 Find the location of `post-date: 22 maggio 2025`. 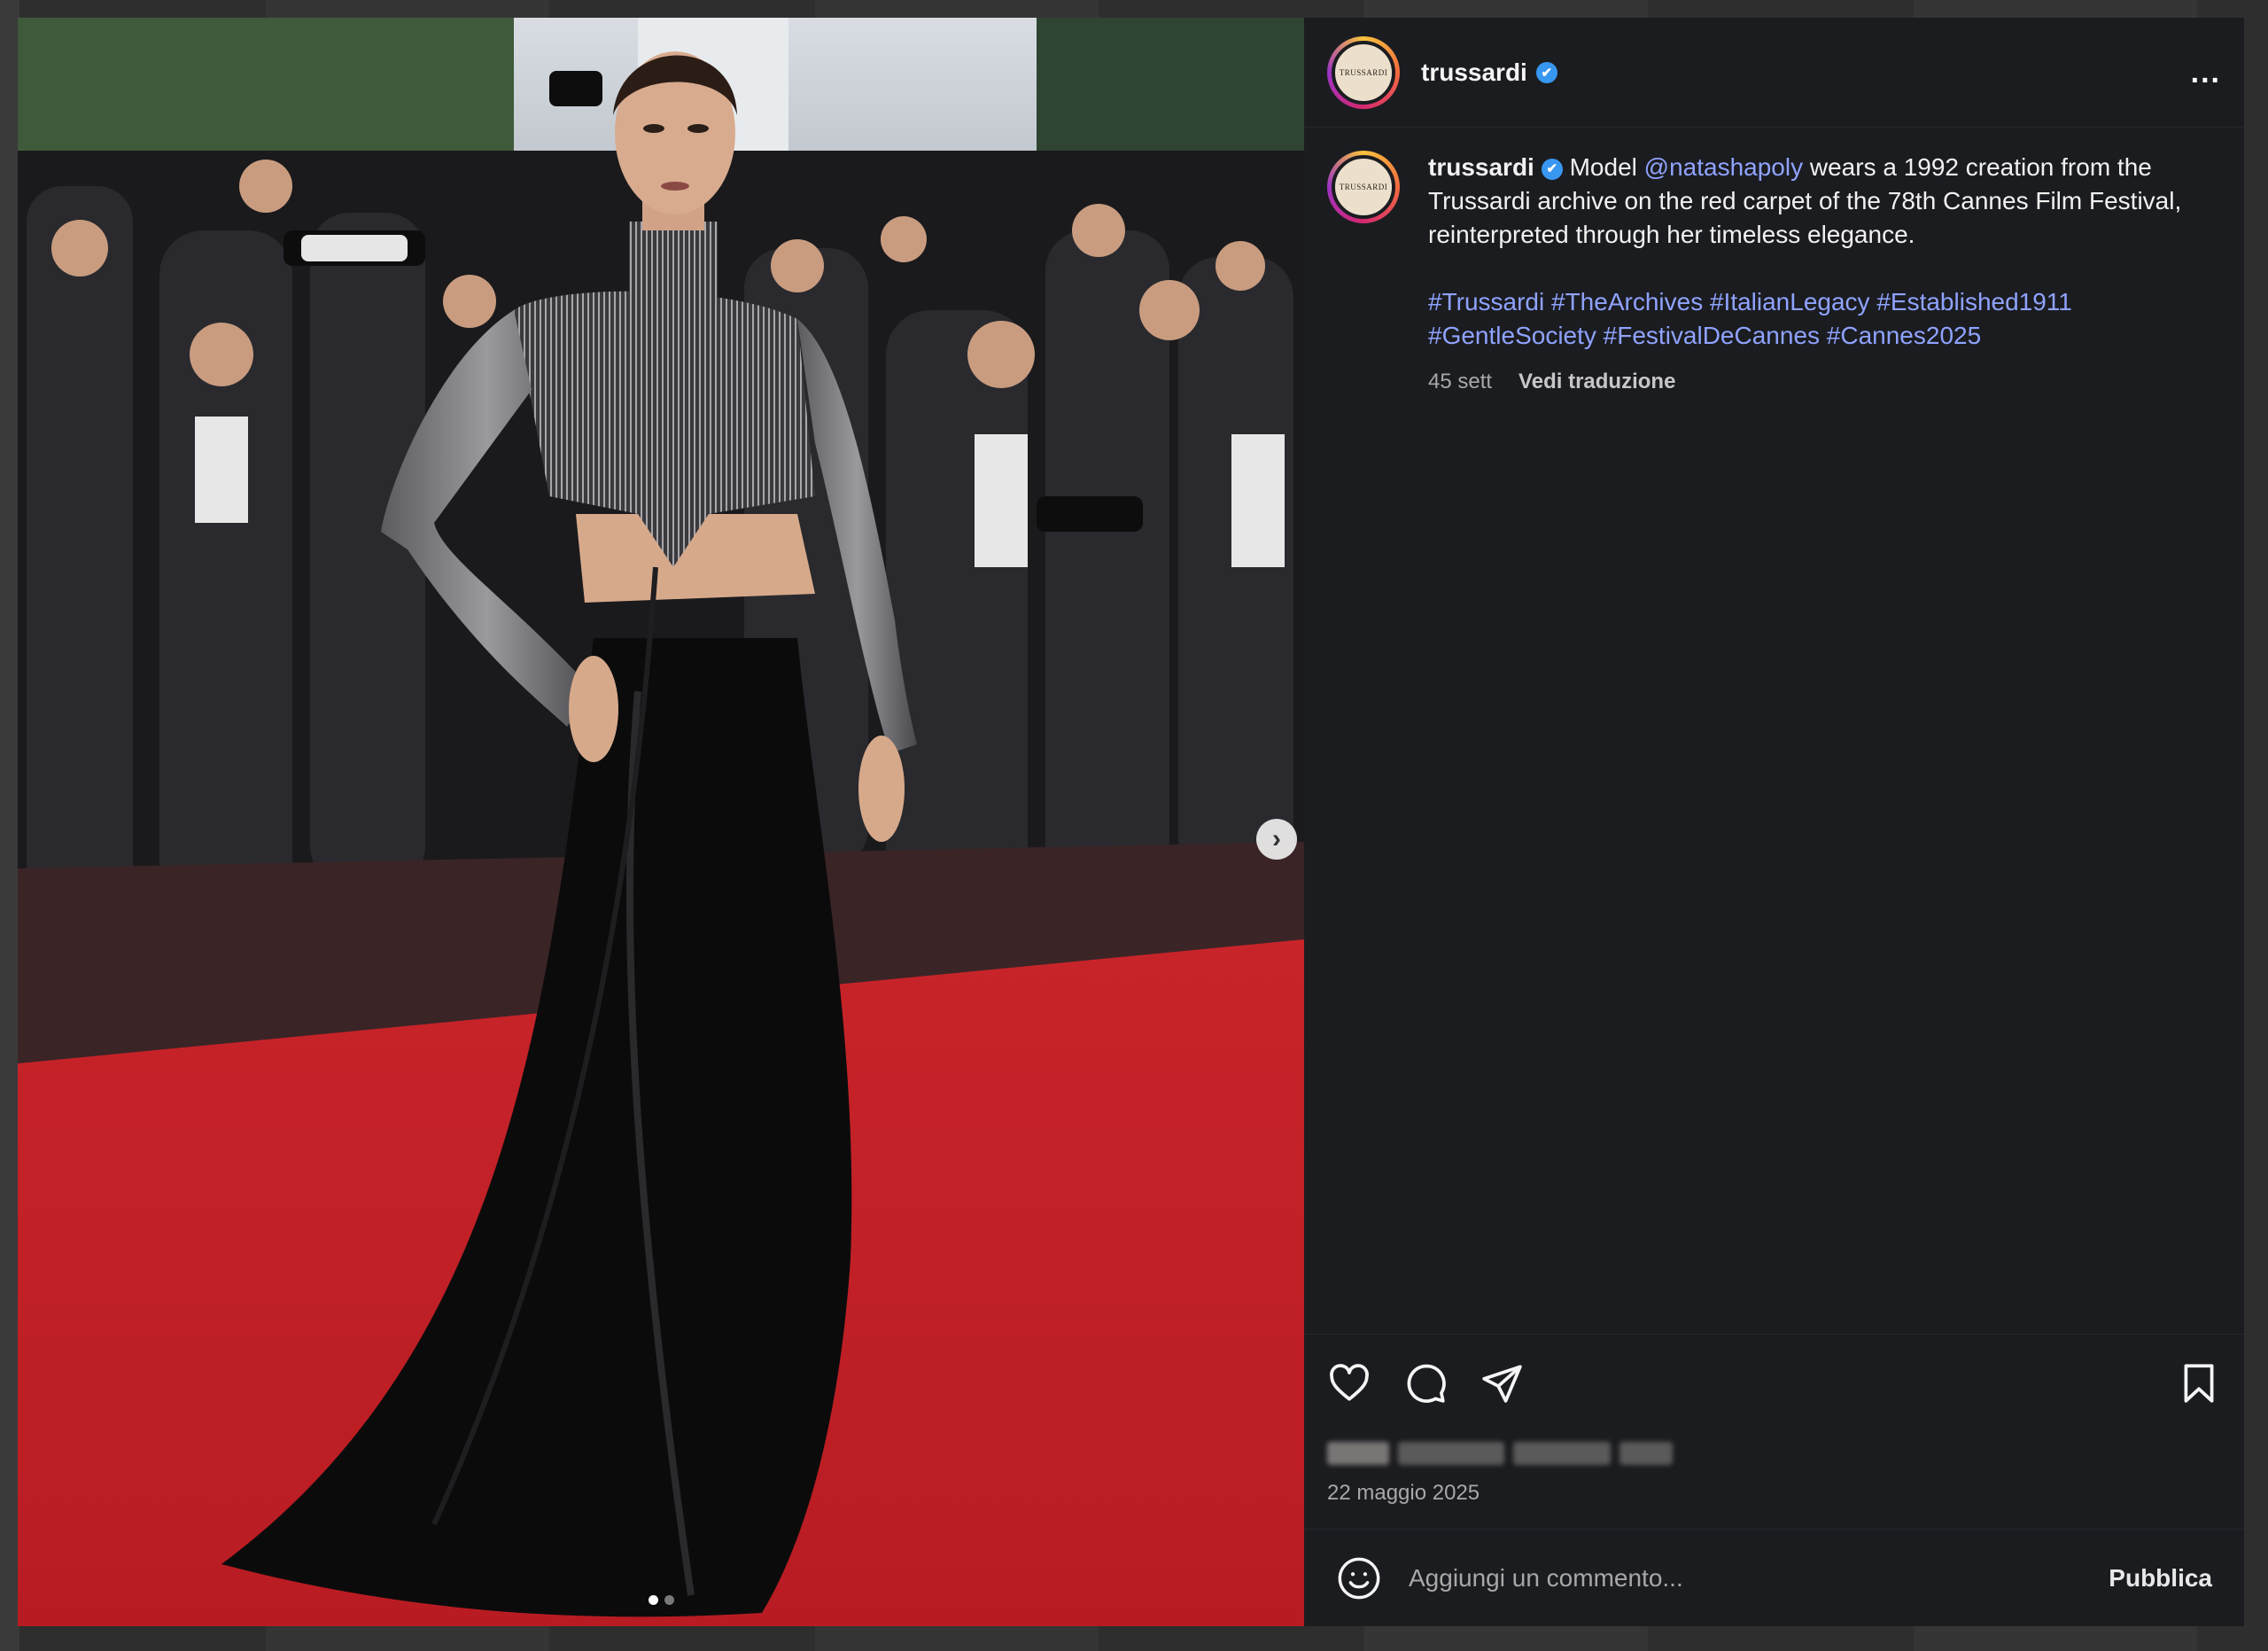

post-date: 22 maggio 2025 is located at coordinates (1403, 1493).